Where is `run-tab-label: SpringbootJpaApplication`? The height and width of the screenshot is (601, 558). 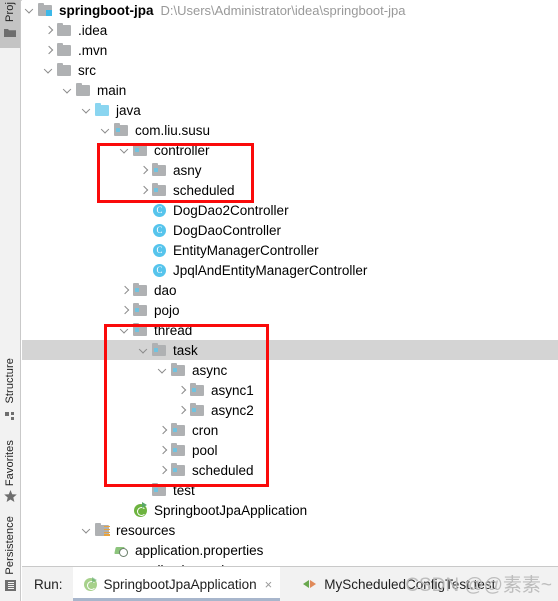 run-tab-label: SpringbootJpaApplication is located at coordinates (180, 584).